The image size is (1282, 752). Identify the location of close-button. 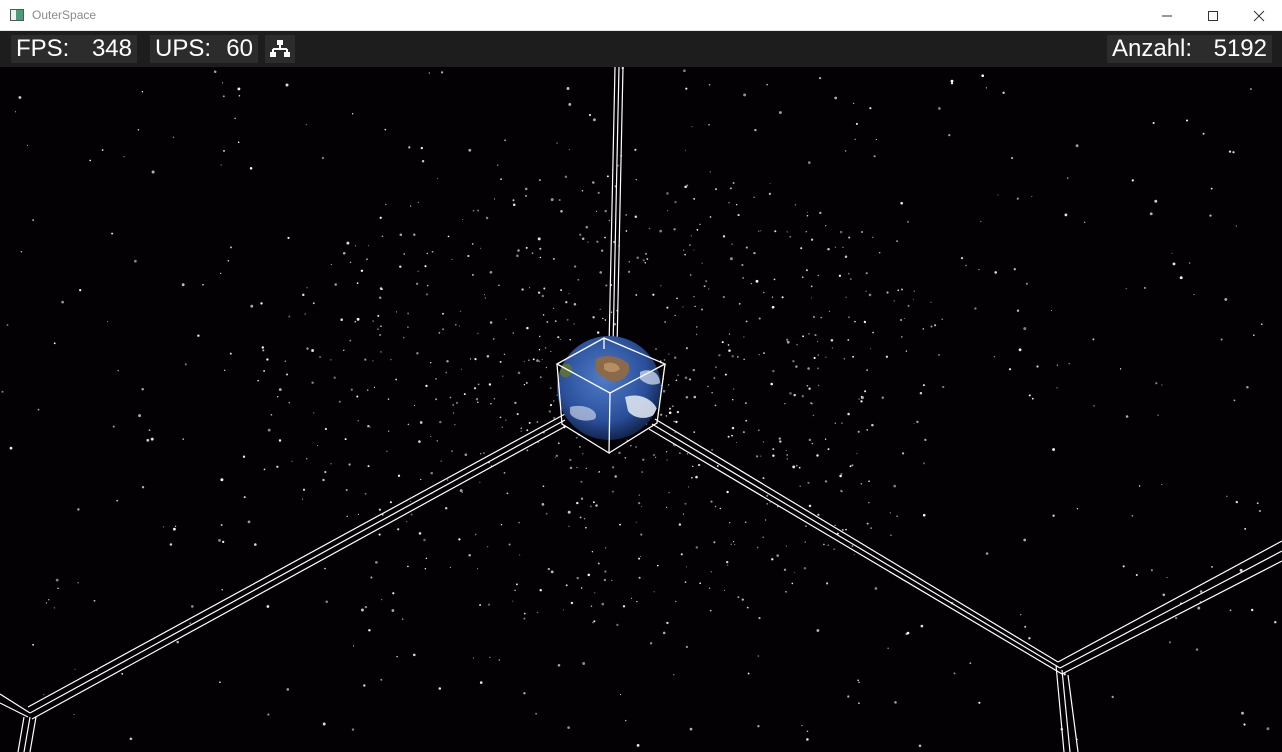
(1259, 15).